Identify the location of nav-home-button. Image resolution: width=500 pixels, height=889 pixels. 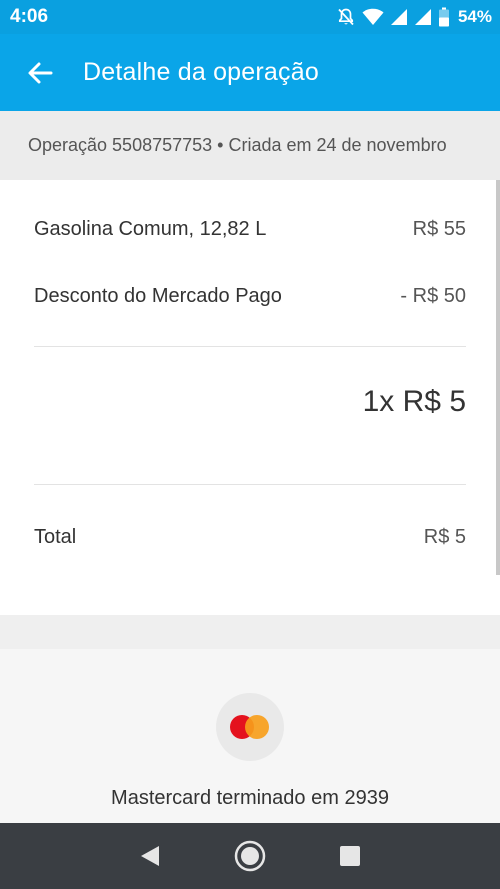
(250, 856).